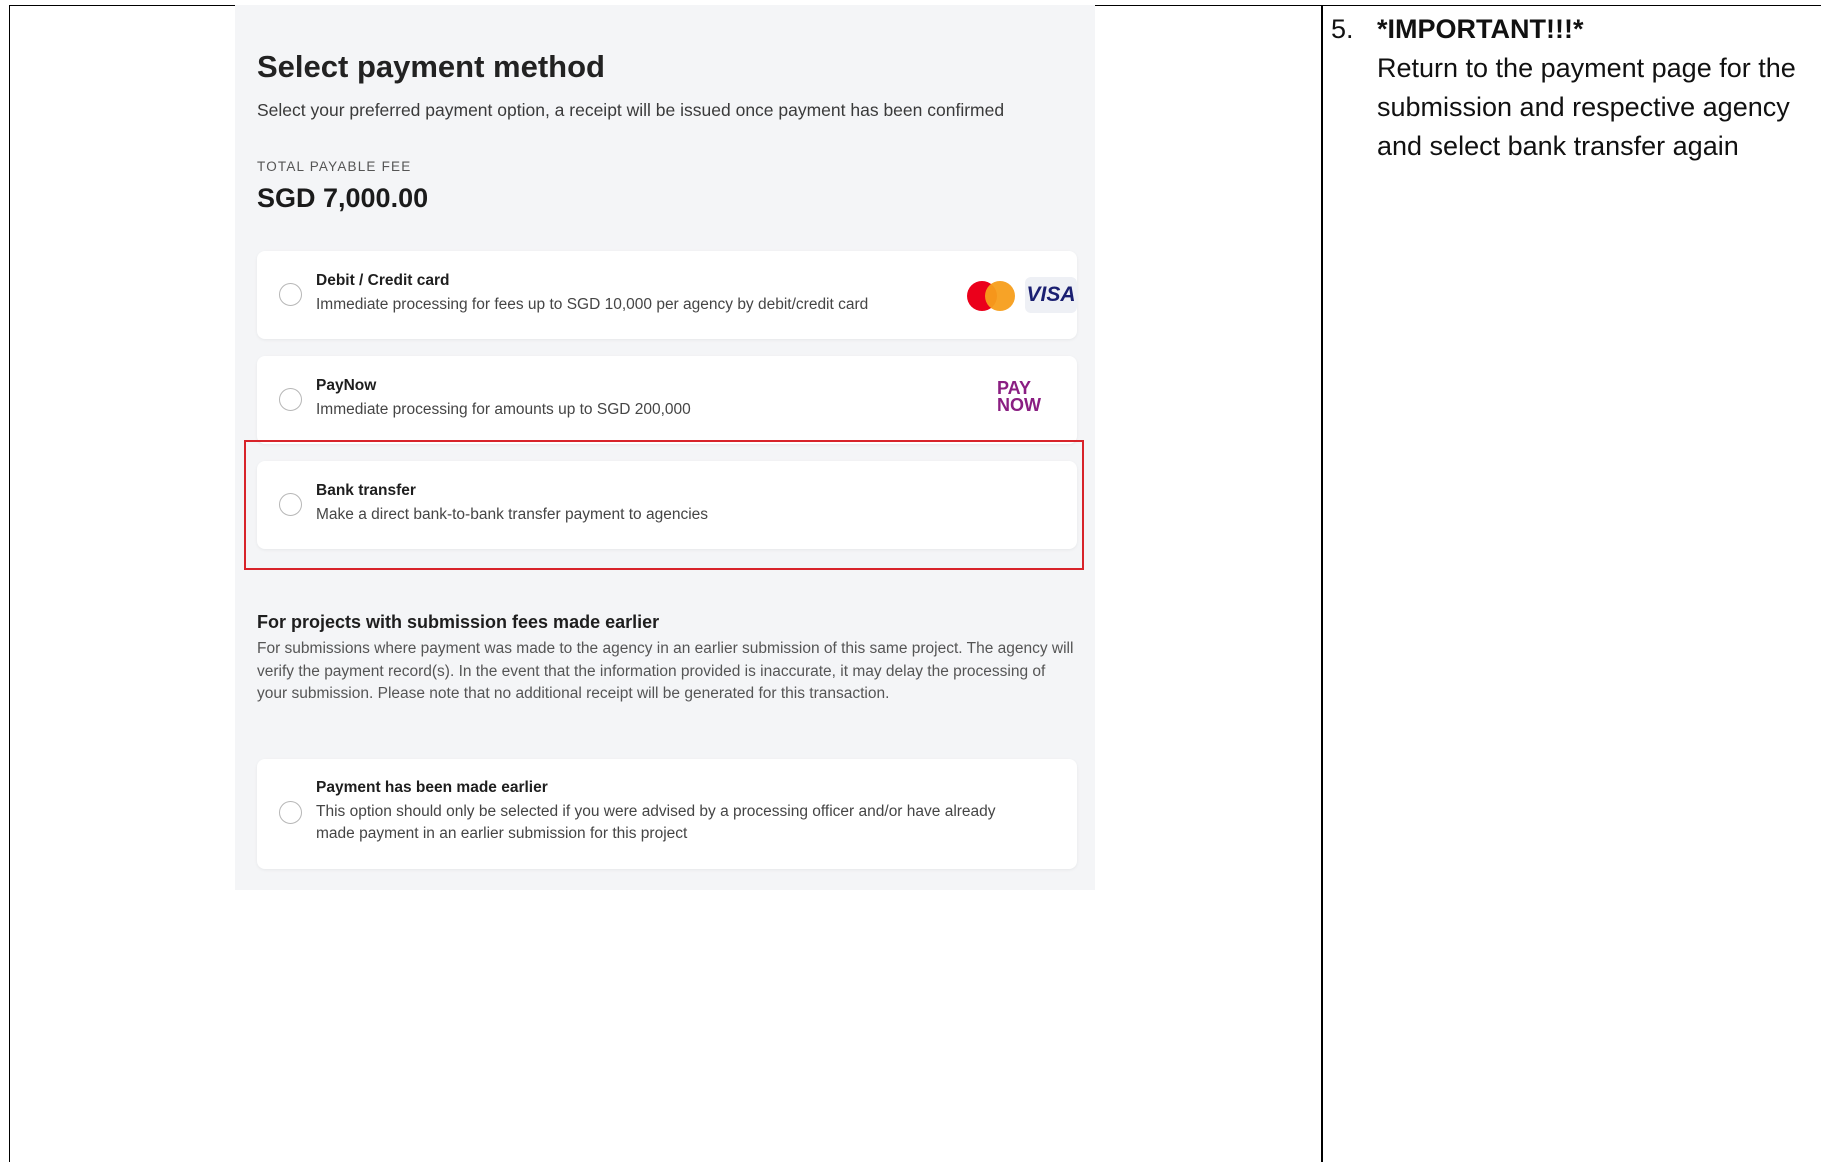 The height and width of the screenshot is (1162, 1821). Describe the element at coordinates (290, 294) in the screenshot. I see `radio-debit-credit-card` at that location.